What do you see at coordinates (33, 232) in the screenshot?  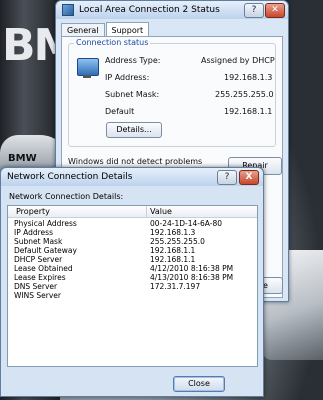 I see `property-cell: IP Address` at bounding box center [33, 232].